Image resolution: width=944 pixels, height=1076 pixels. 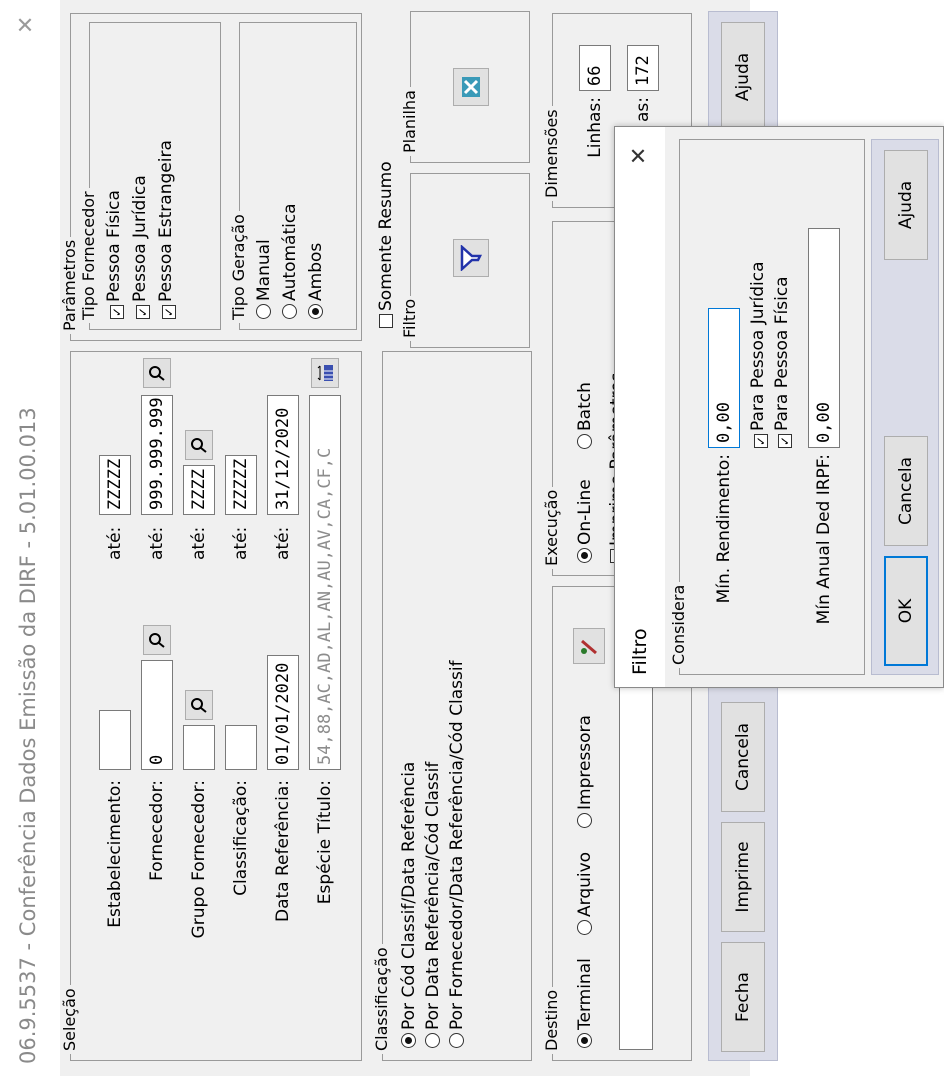 What do you see at coordinates (824, 539) in the screenshot?
I see `min-anual-label: Mín Anual Ded IRPF:` at bounding box center [824, 539].